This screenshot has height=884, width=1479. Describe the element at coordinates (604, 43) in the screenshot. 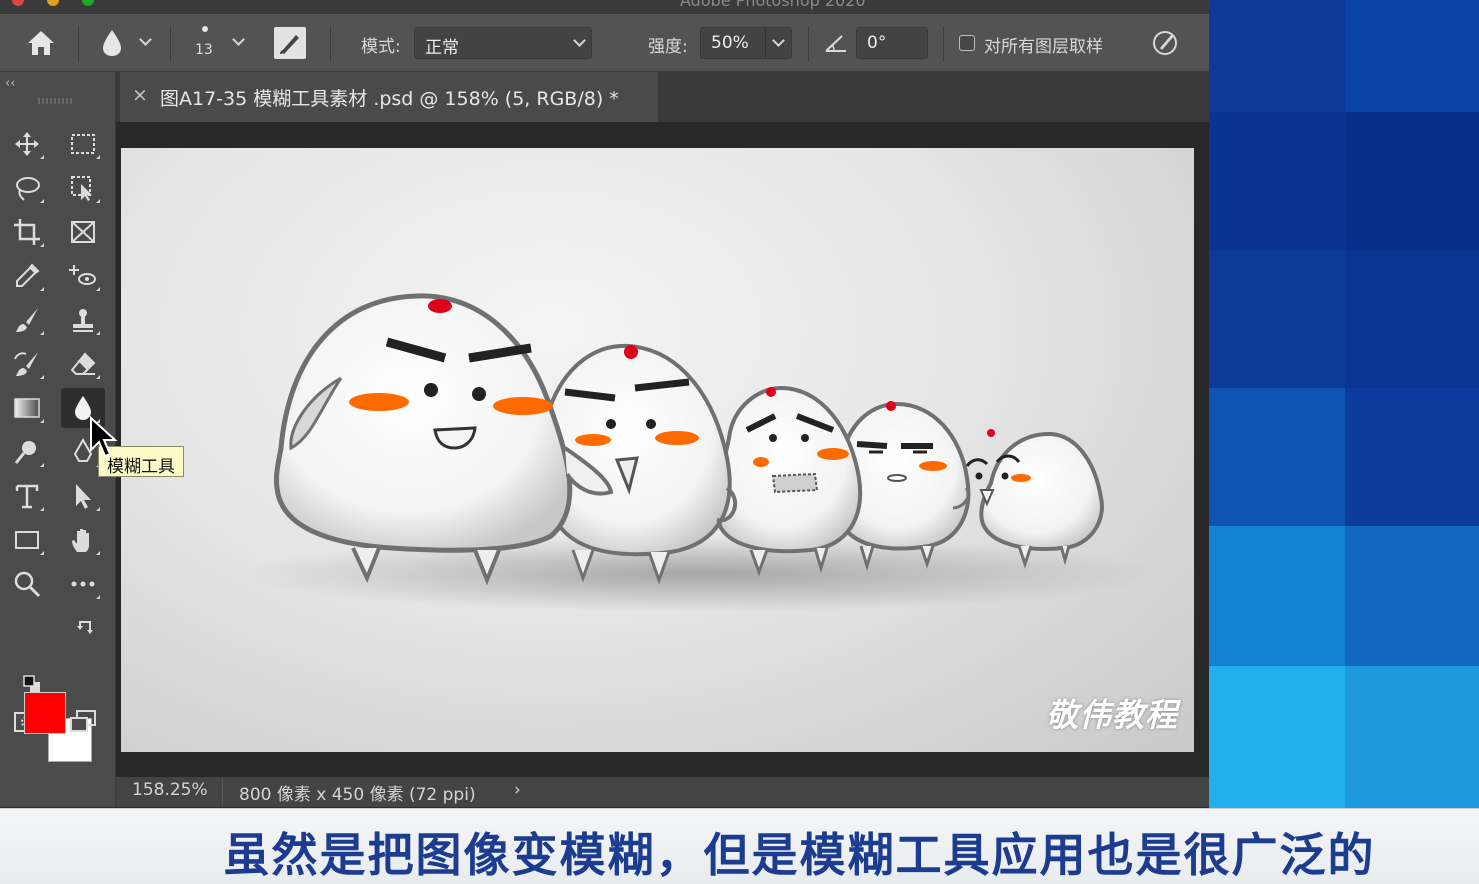

I see `options-bar: 13 模式: 正常 强度: 50% 0° 对所有图层取样` at that location.